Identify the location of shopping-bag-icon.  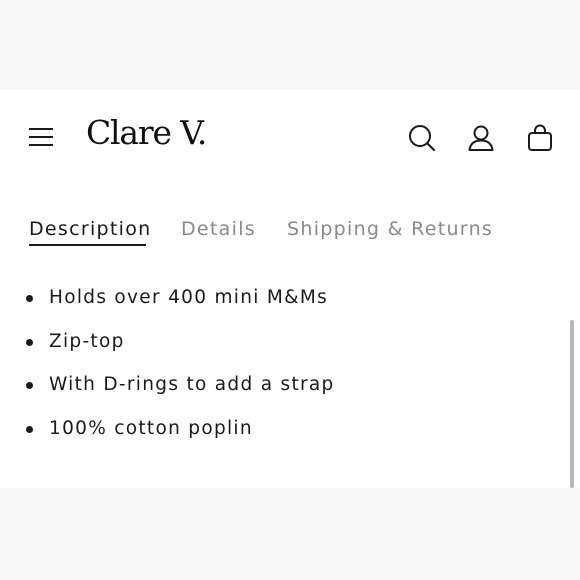
(540, 138).